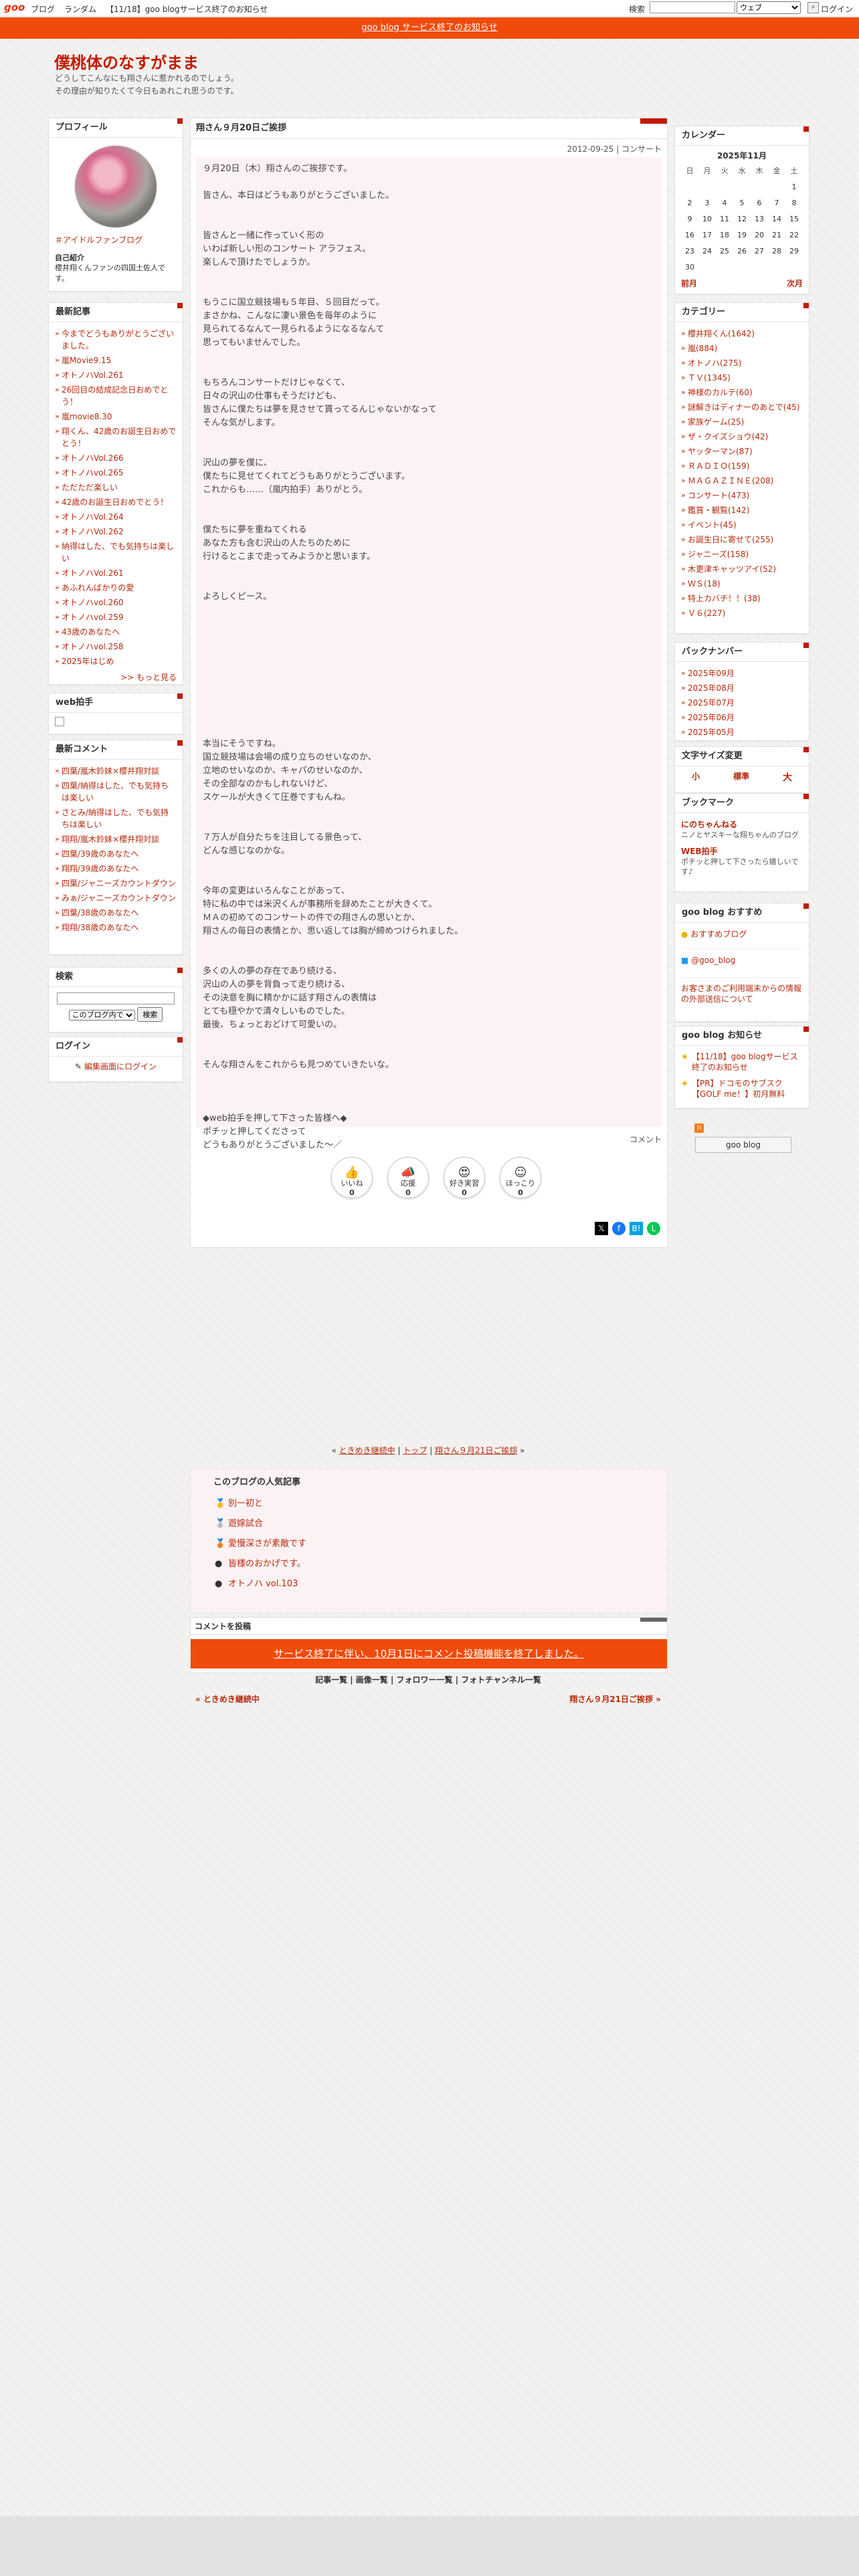 This screenshot has height=2576, width=859. Describe the element at coordinates (725, 598) in the screenshot. I see `category-item-link: 特上カバチ！！(38)` at that location.